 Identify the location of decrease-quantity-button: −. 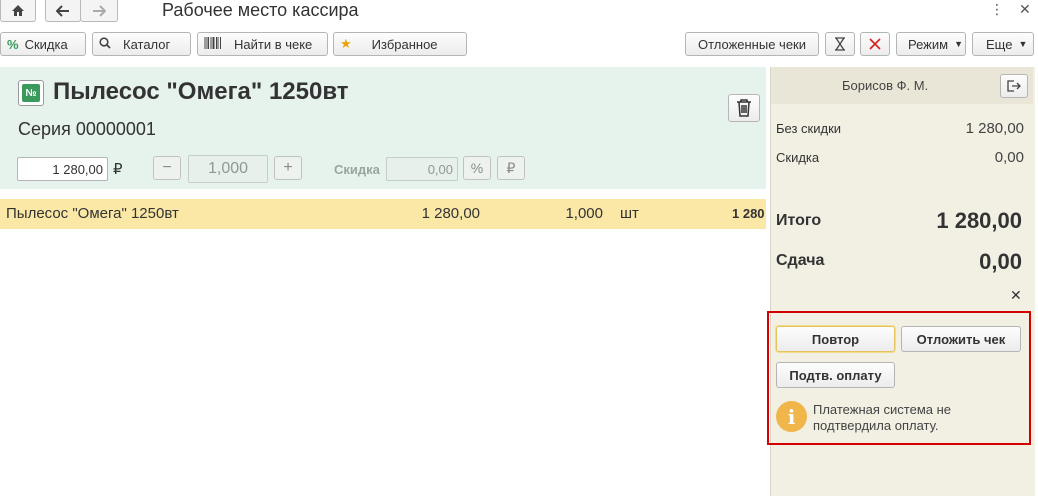
(167, 168).